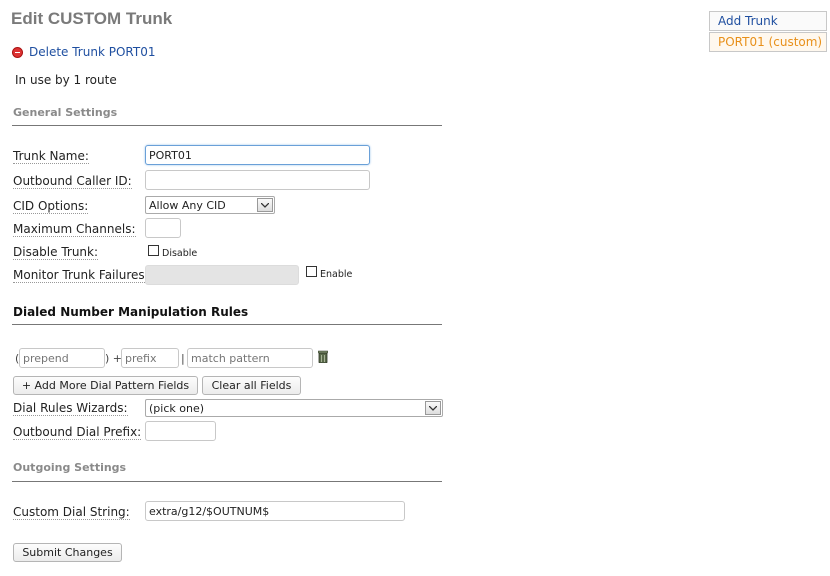 The image size is (830, 576). What do you see at coordinates (92, 18) in the screenshot?
I see `page-title: Edit CUSTOM Trunk` at bounding box center [92, 18].